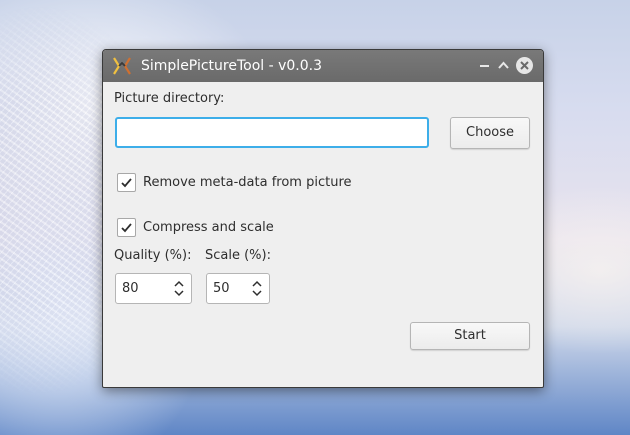  Describe the element at coordinates (153, 255) in the screenshot. I see `quality-label: Quality (%):` at that location.